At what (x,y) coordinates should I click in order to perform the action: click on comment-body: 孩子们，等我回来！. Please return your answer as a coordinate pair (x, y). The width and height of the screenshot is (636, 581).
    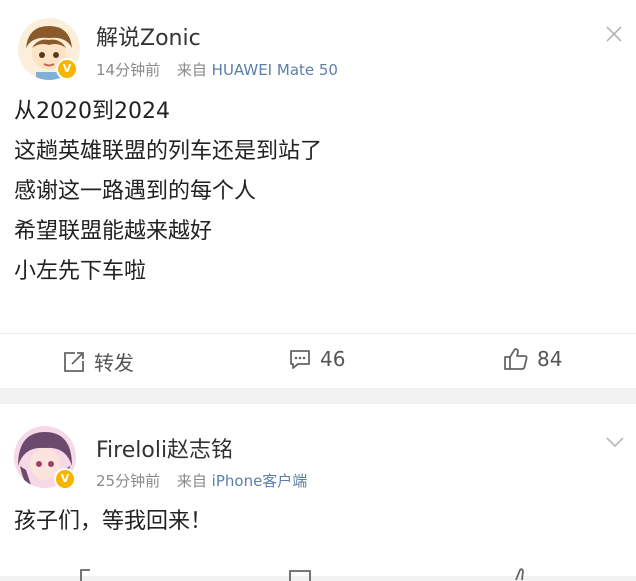
    Looking at the image, I should click on (113, 522).